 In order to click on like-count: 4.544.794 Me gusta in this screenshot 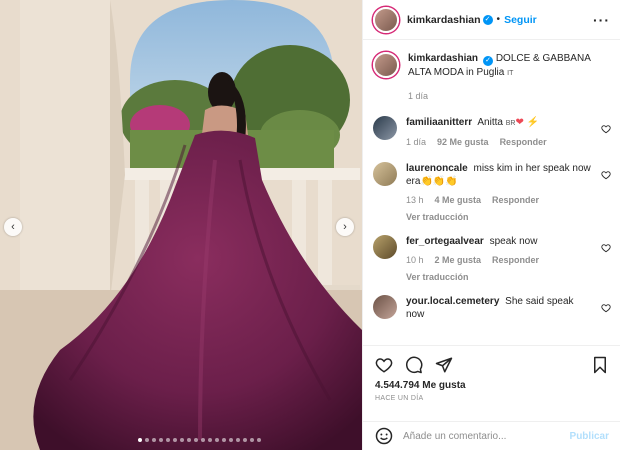, I will do `click(491, 383)`.